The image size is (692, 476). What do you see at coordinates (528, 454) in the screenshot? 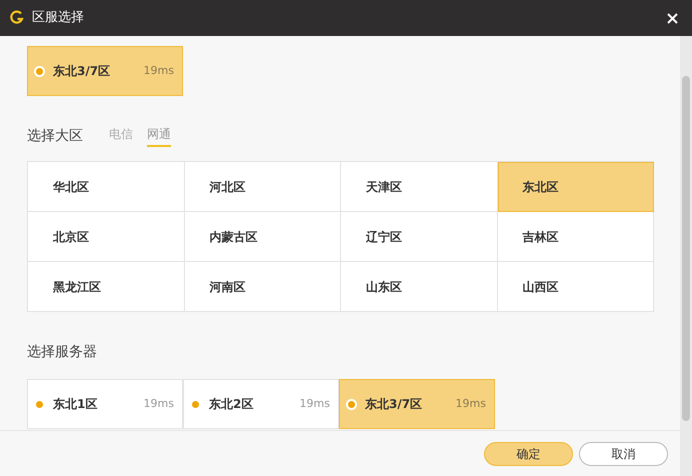
I see `confirm-button: 确定` at bounding box center [528, 454].